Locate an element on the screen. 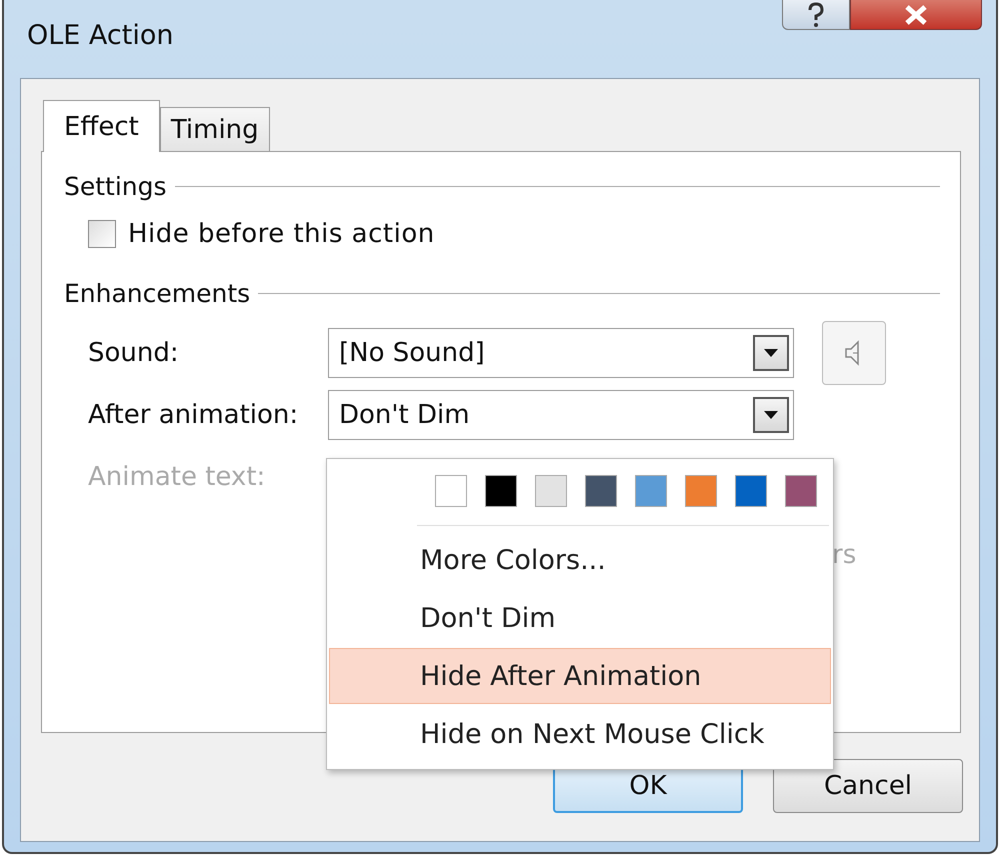 The height and width of the screenshot is (858, 1000). menu-item: Hide After Animation is located at coordinates (580, 676).